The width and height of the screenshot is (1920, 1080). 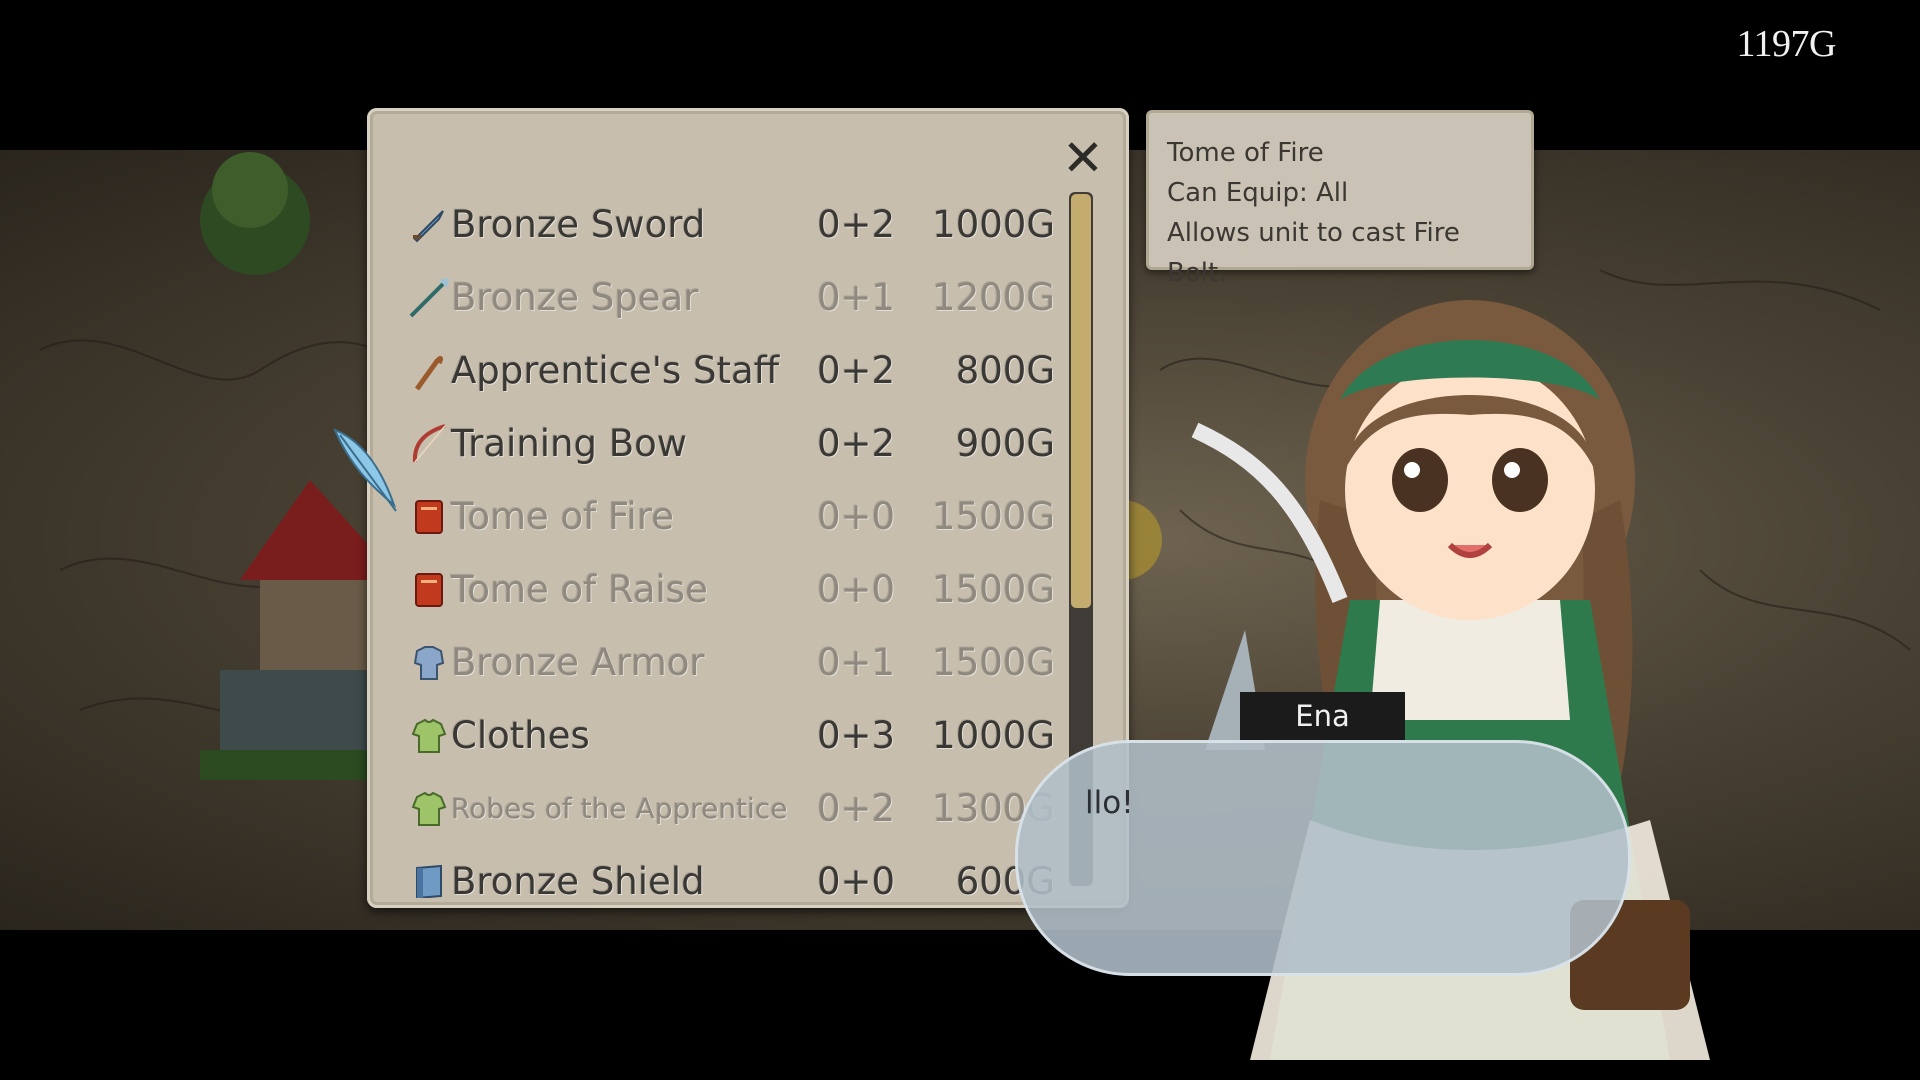 What do you see at coordinates (731, 516) in the screenshot?
I see `shop-item-row: Tome of Fire 0+0 1500G` at bounding box center [731, 516].